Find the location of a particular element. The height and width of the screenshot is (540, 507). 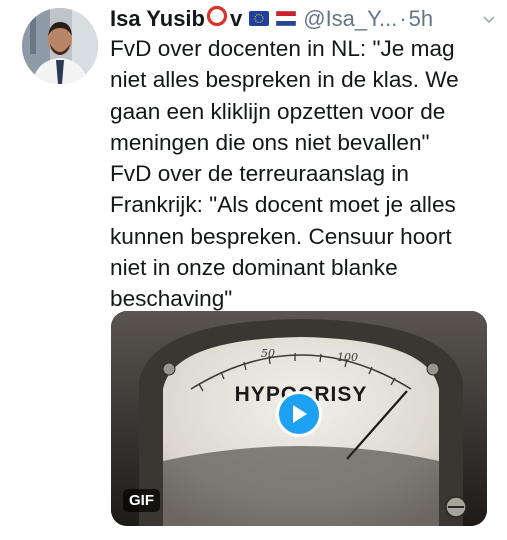

author-avatar is located at coordinates (60, 46).